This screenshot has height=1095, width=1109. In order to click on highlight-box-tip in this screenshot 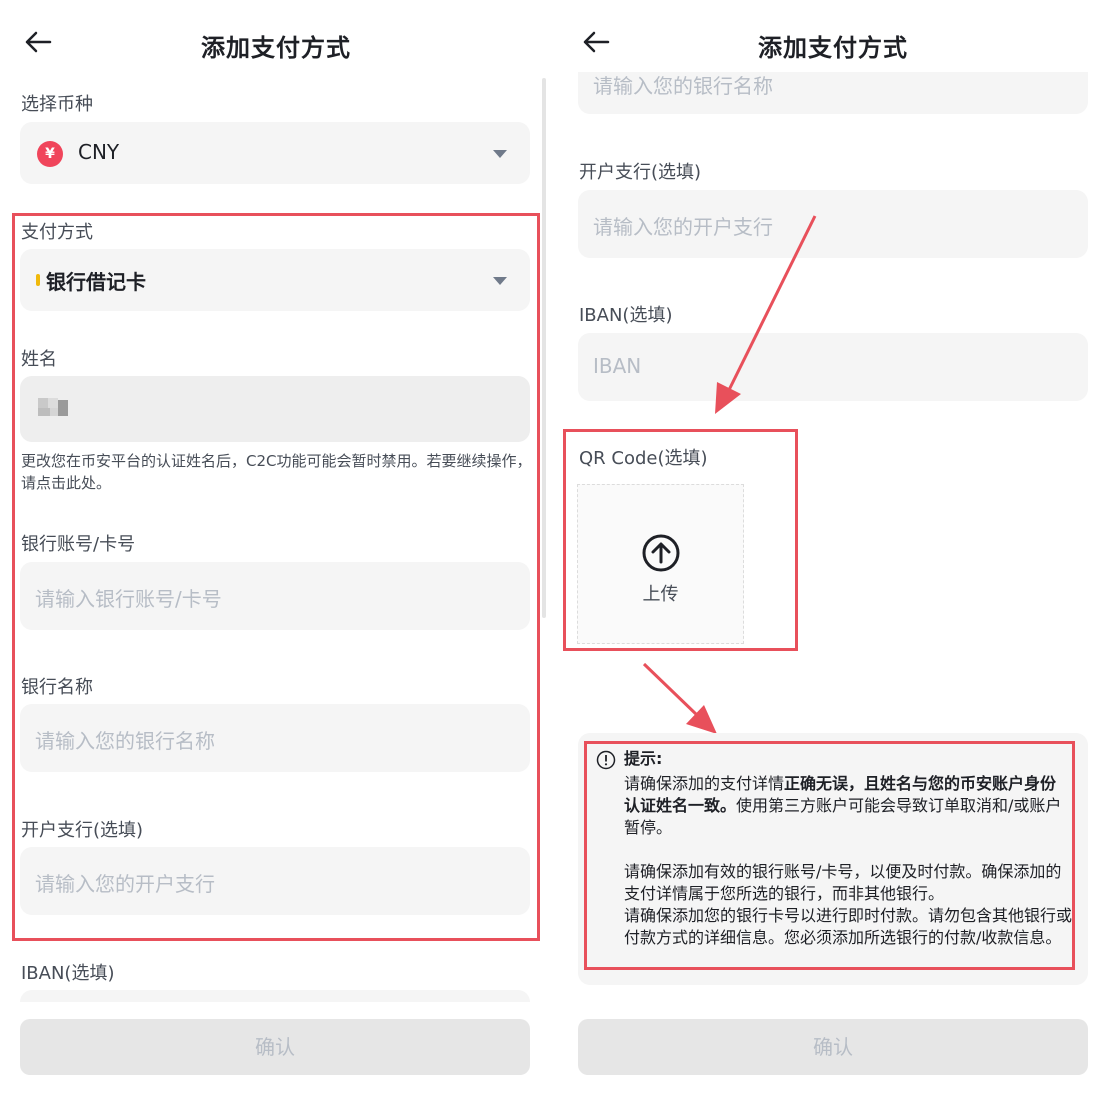, I will do `click(829, 855)`.